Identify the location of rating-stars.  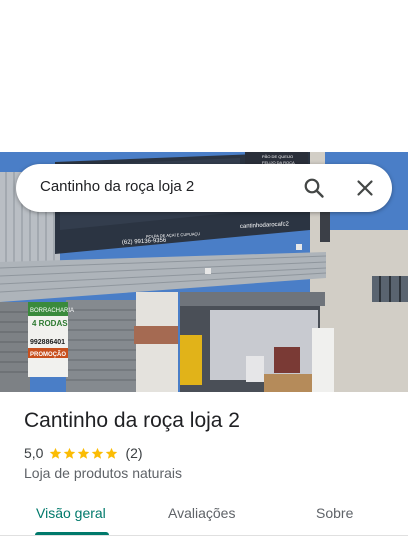
(84, 453).